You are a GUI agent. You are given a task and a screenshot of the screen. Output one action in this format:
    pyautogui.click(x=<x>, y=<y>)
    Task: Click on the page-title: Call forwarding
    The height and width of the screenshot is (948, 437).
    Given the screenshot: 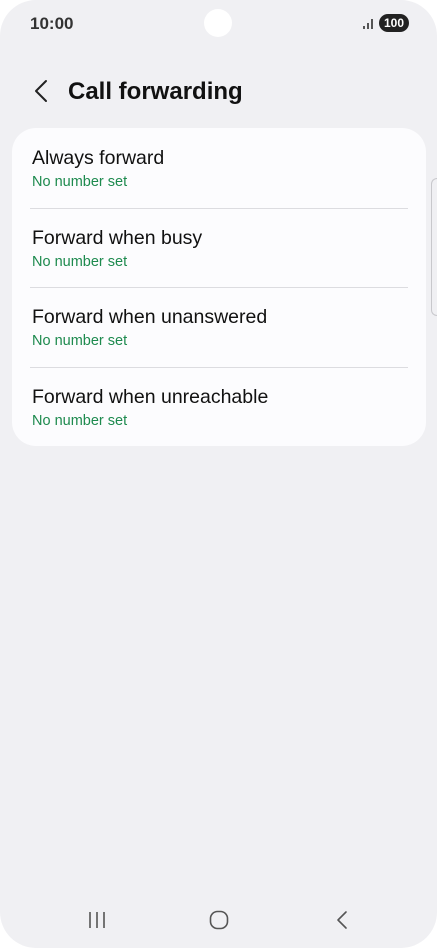 What is the action you would take?
    pyautogui.click(x=155, y=91)
    